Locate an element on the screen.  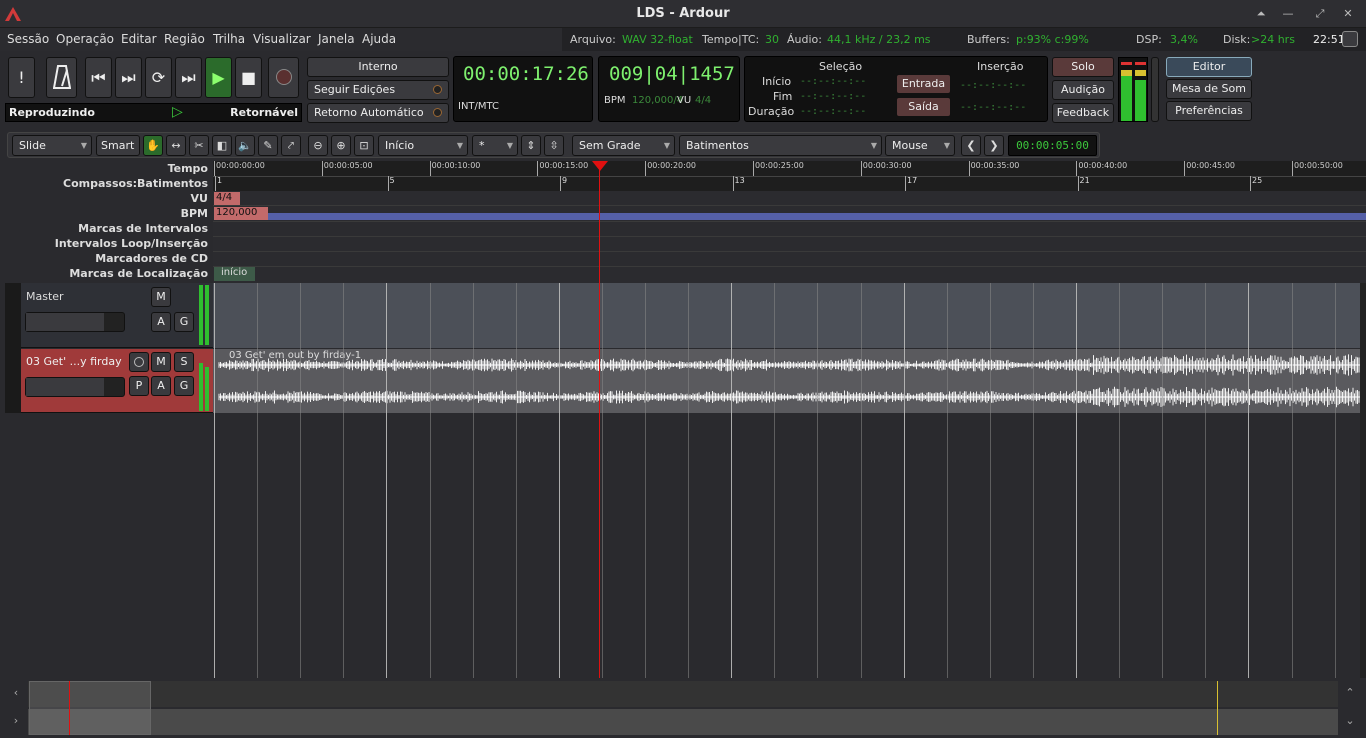
master-group-button: G is located at coordinates (184, 322).